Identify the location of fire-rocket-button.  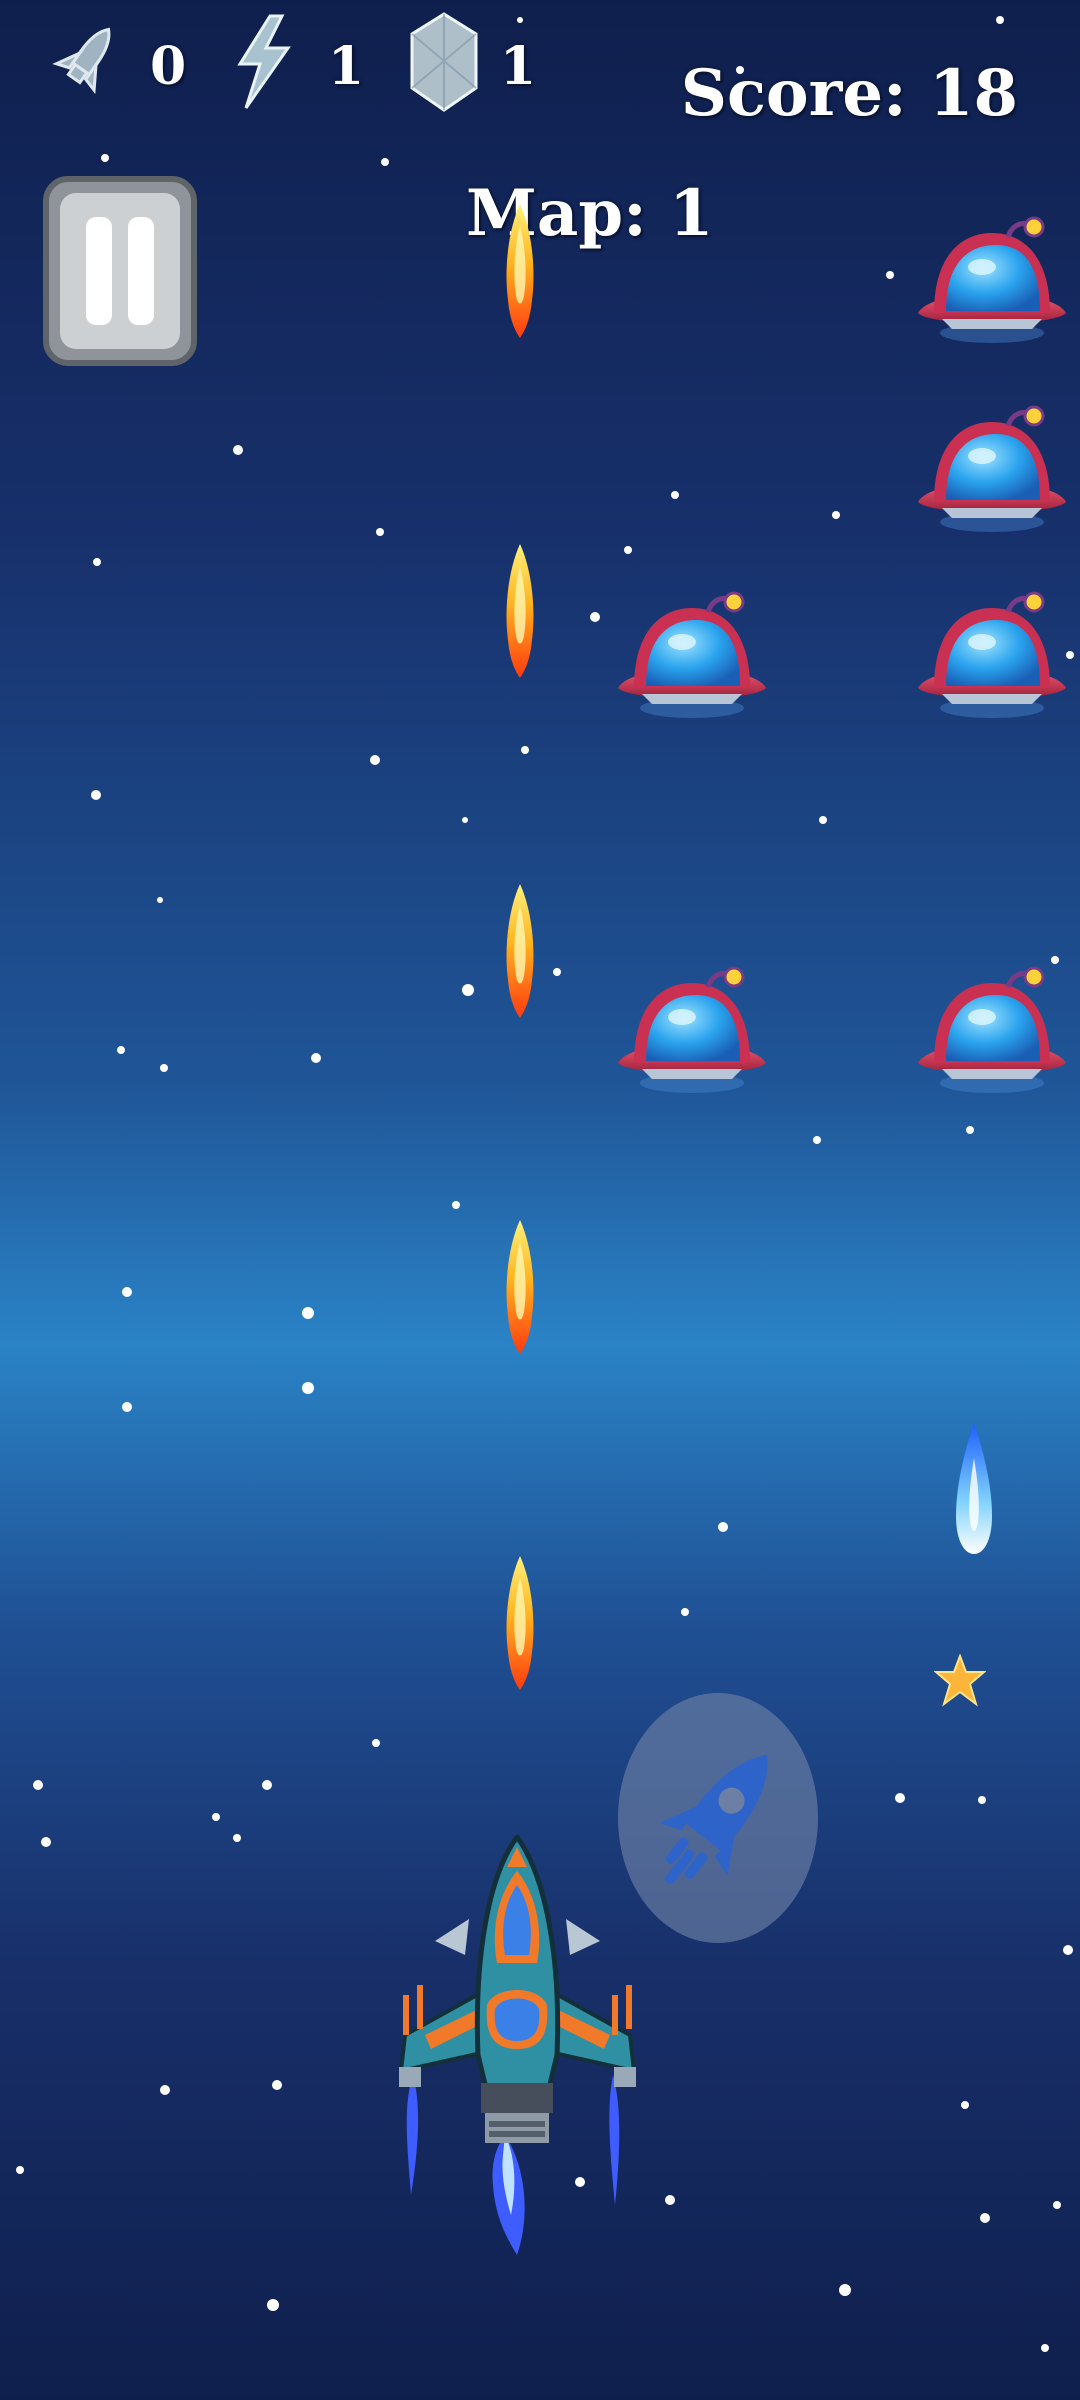
(718, 1818).